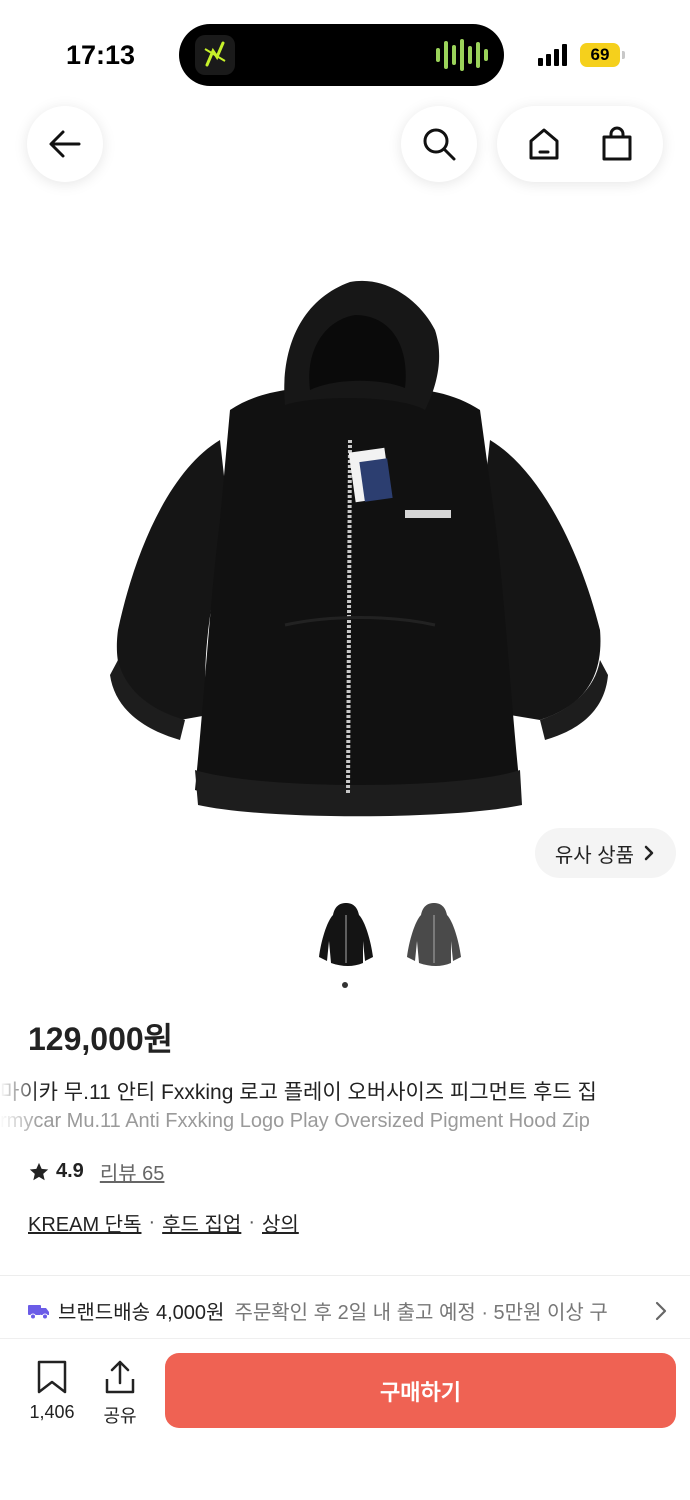 The height and width of the screenshot is (1500, 690). I want to click on battery-indicator: 69, so click(600, 55).